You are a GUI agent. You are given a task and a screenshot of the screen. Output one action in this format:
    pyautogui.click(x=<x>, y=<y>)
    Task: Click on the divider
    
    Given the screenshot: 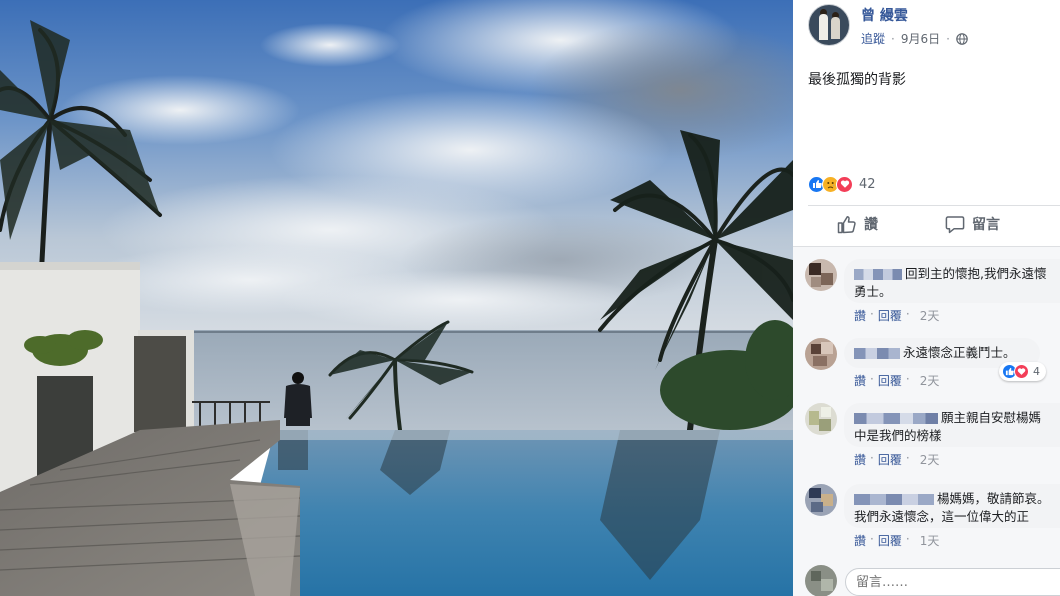 What is the action you would take?
    pyautogui.click(x=934, y=205)
    